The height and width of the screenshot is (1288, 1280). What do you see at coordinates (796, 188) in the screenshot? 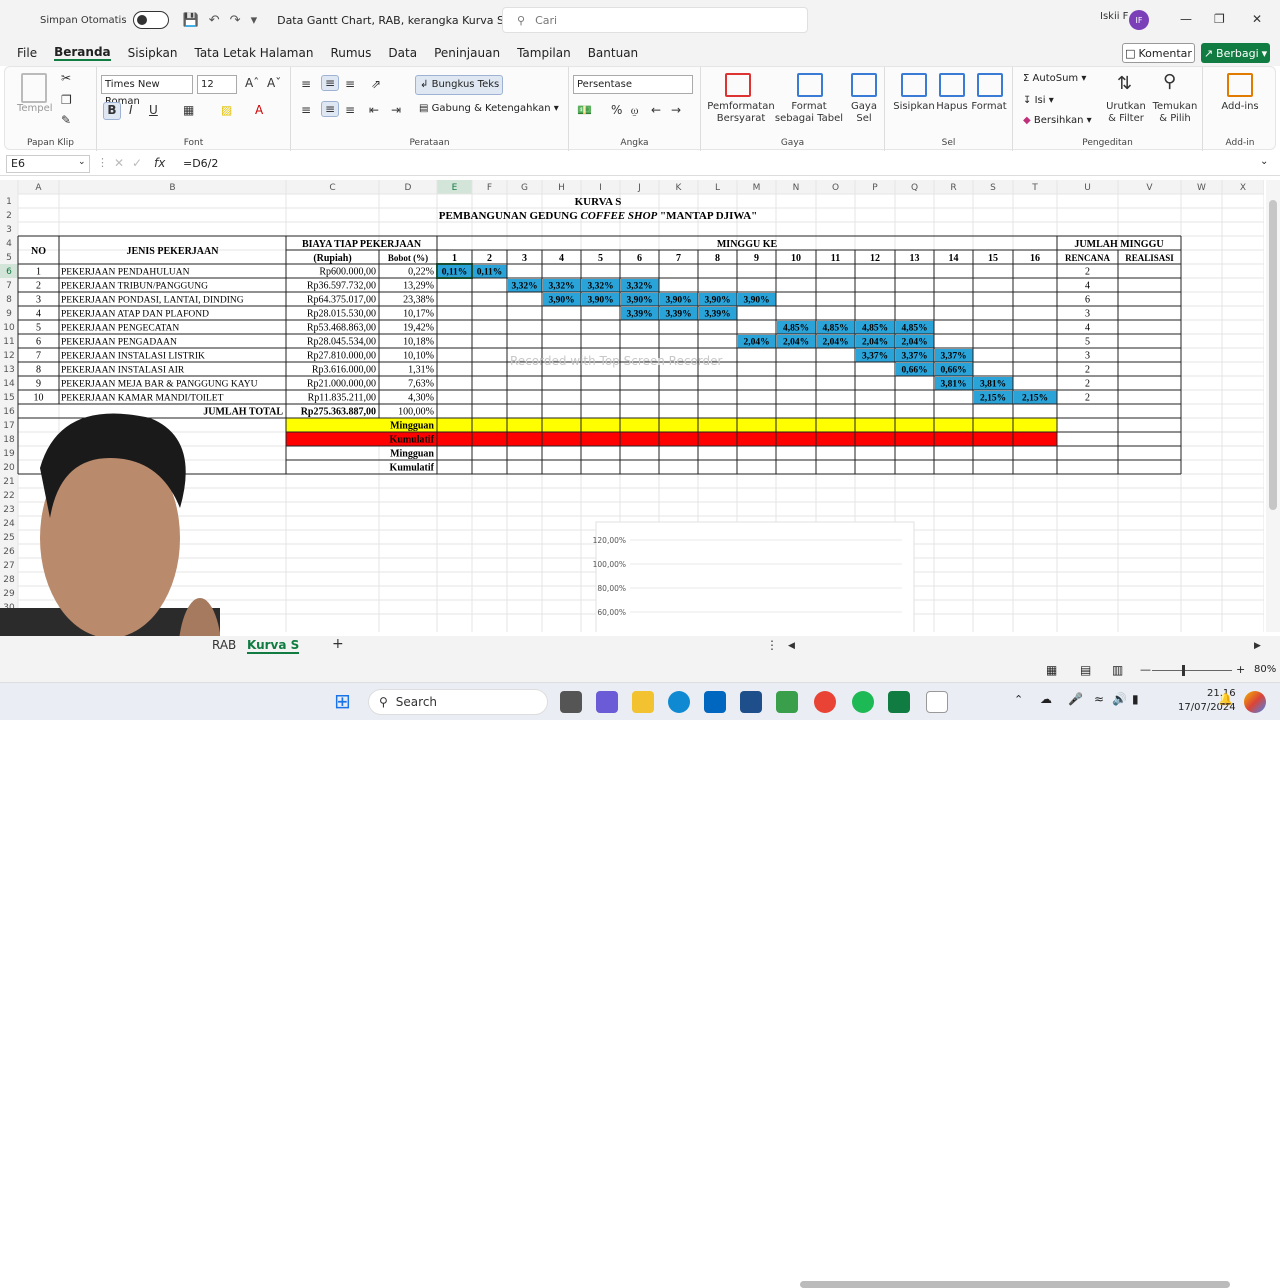
I see `column-header-n: N` at bounding box center [796, 188].